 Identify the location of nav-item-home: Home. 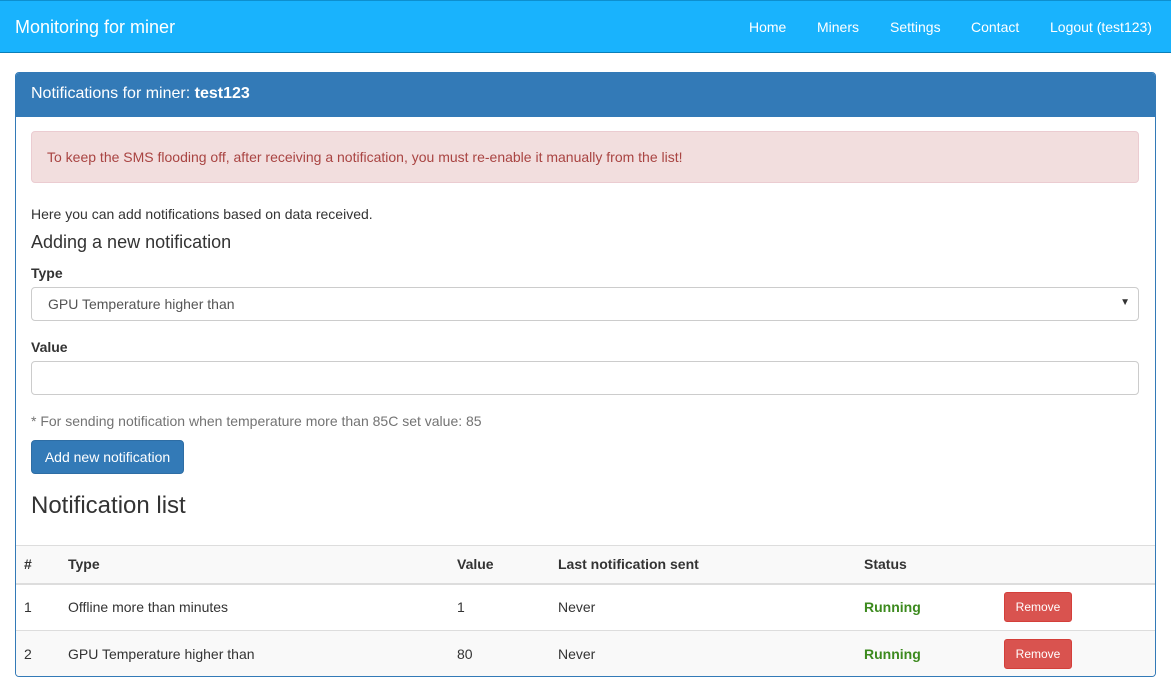
(767, 27).